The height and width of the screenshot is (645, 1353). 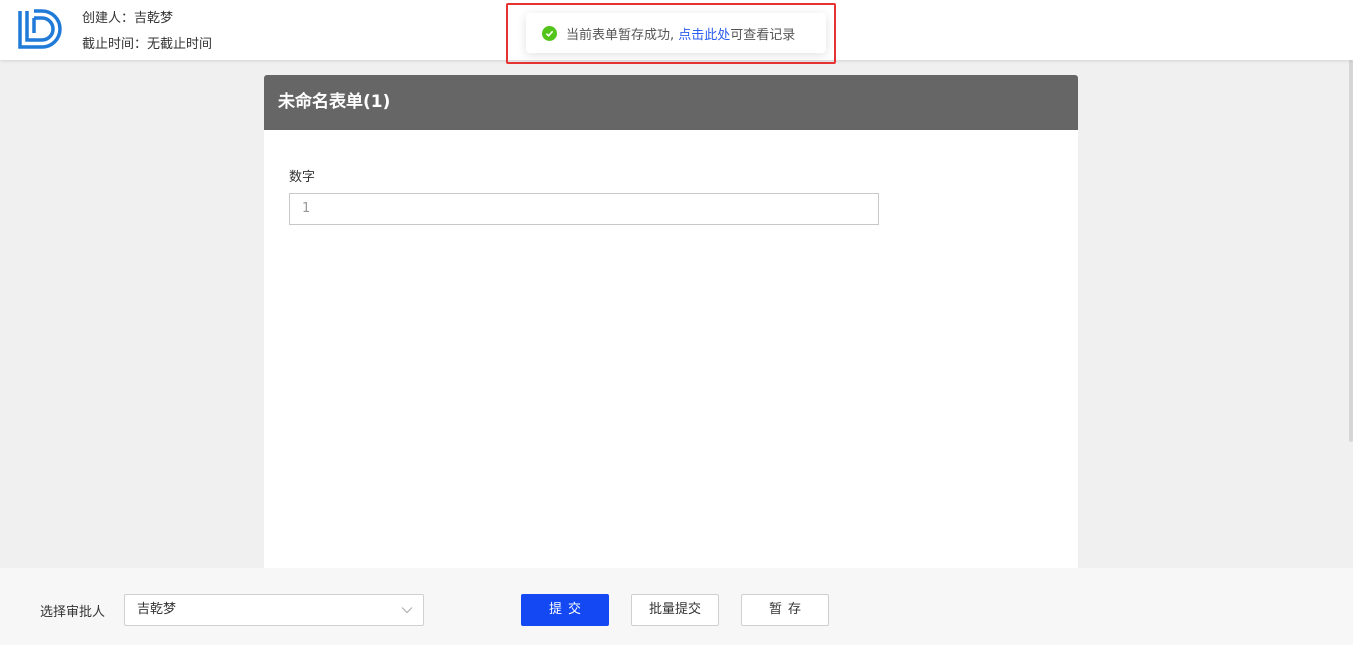 I want to click on toast-message: 当前表单暂存成功,, so click(x=620, y=35).